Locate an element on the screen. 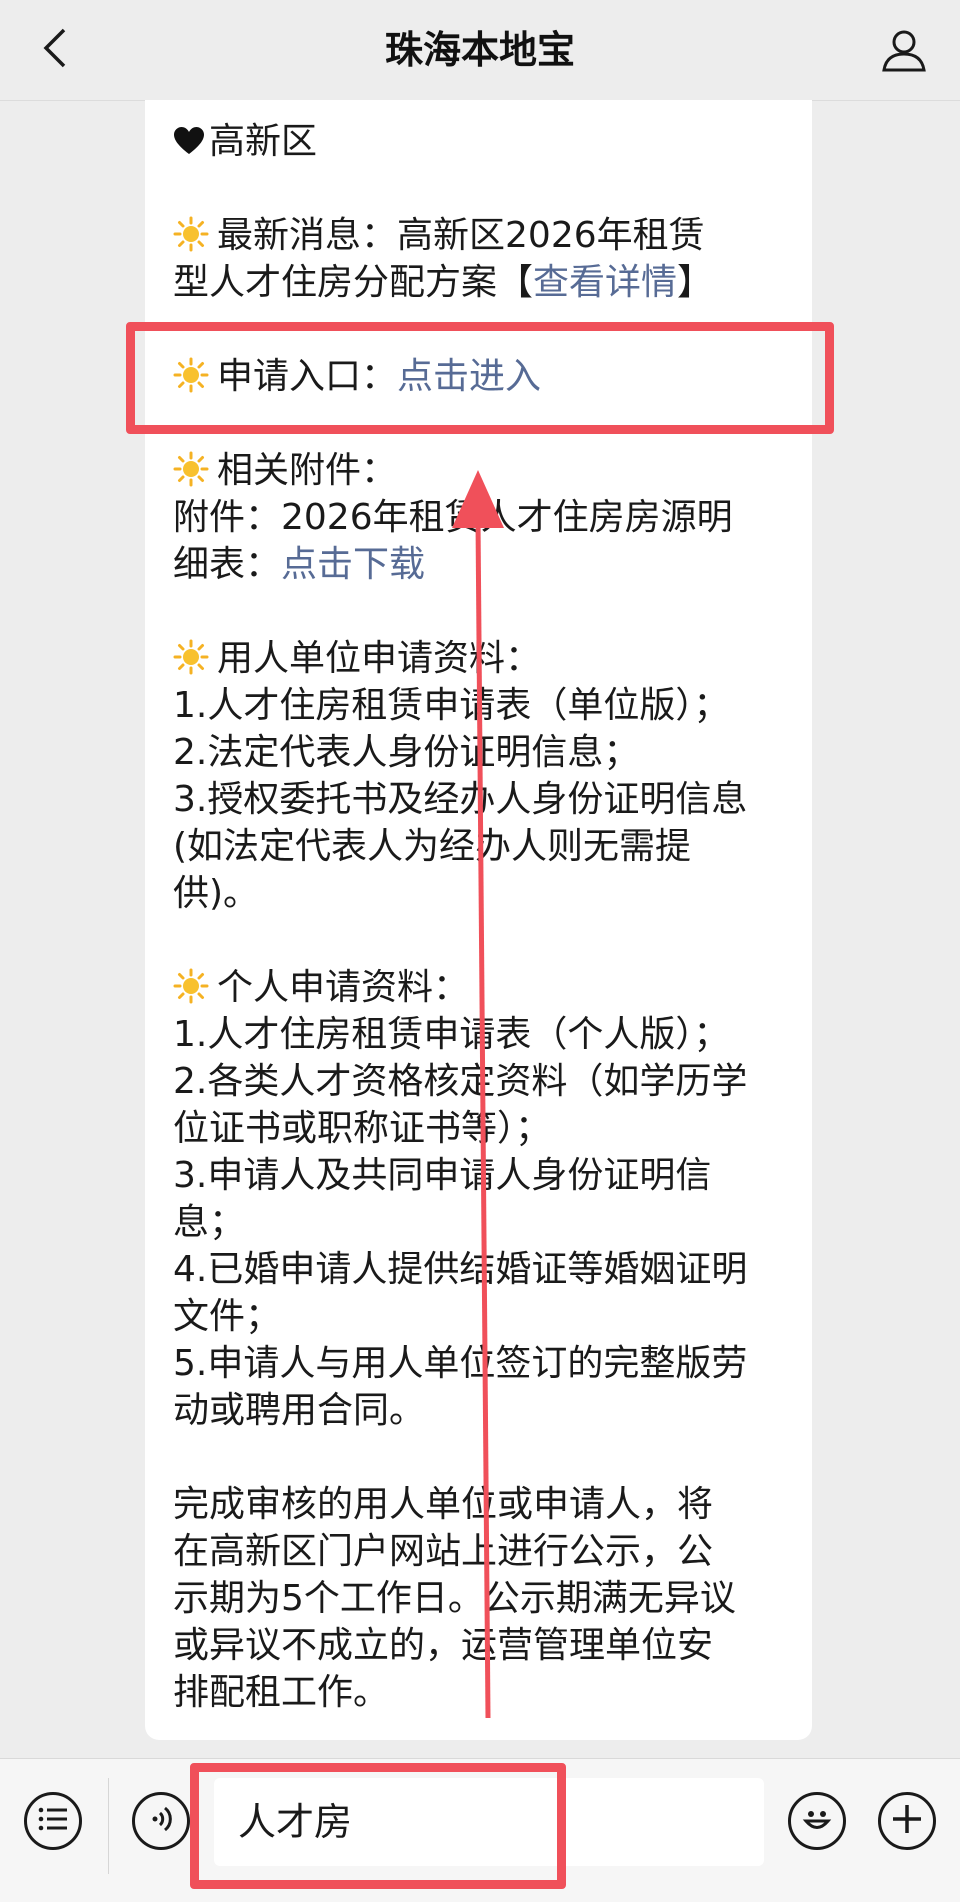 The width and height of the screenshot is (960, 1902). notice-line: 或异议不成立的，运营管理单位安 is located at coordinates (443, 1645).